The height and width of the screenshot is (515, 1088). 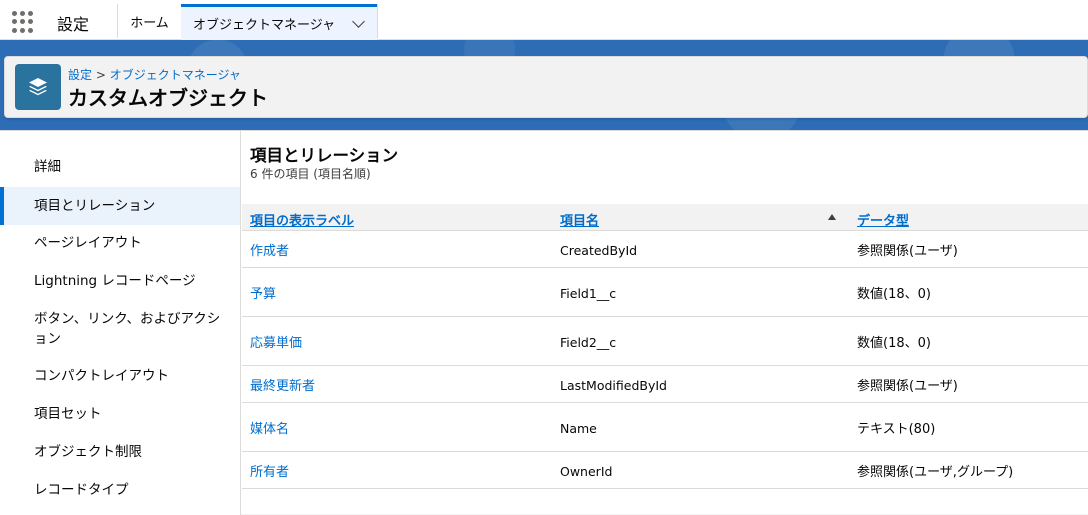 I want to click on field-api-name: Field1__c, so click(x=588, y=293).